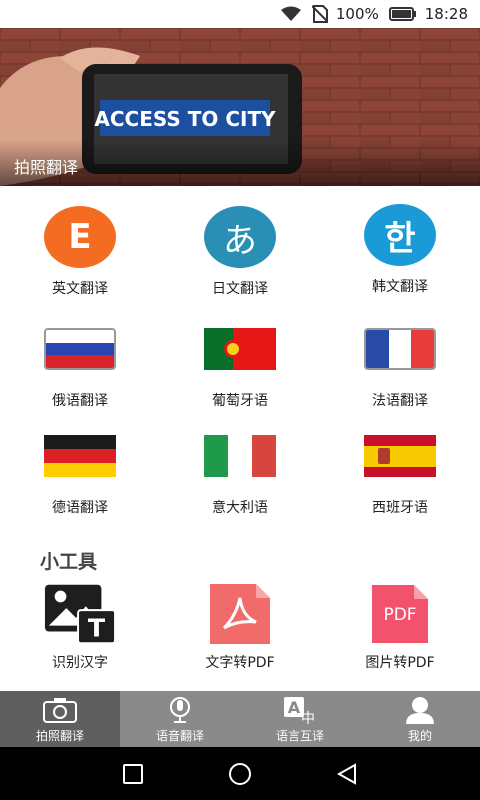 The height and width of the screenshot is (800, 480). Describe the element at coordinates (400, 508) in the screenshot. I see `spanish-translate-label: 西班牙语` at that location.